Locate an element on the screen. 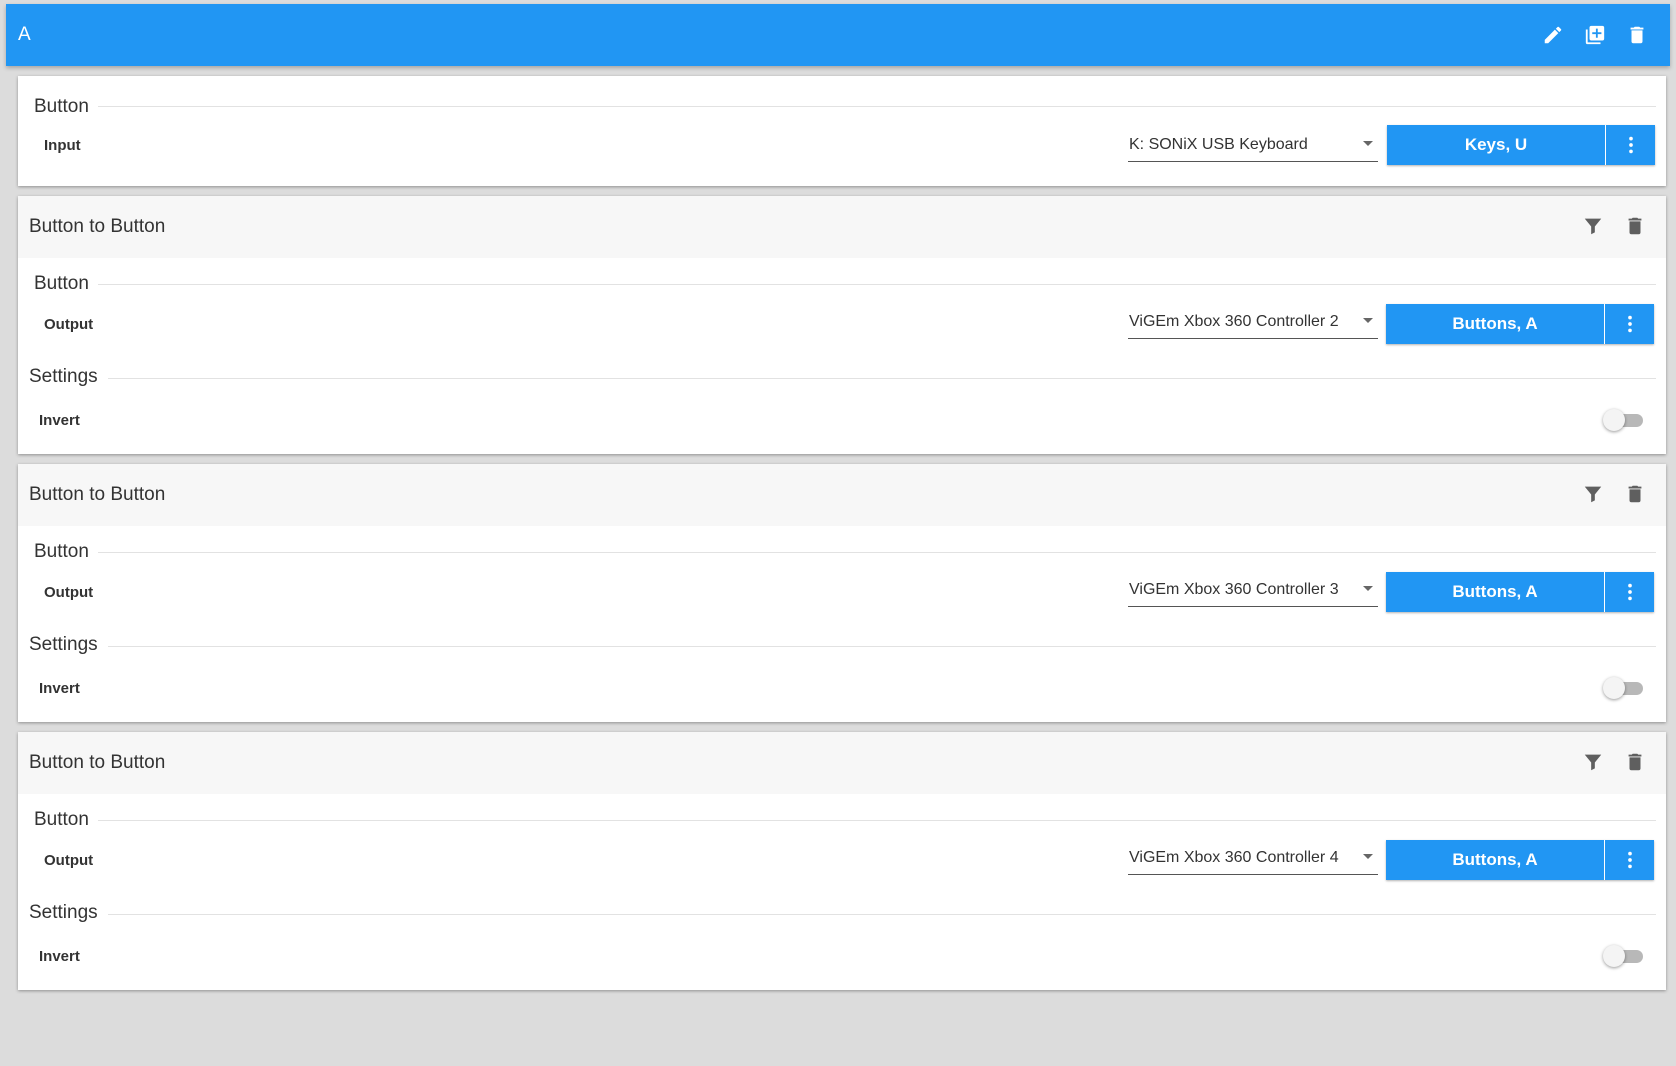 Image resolution: width=1676 pixels, height=1066 pixels. output-device-value: ViGEm Xbox 360 Controller 4 is located at coordinates (1234, 857).